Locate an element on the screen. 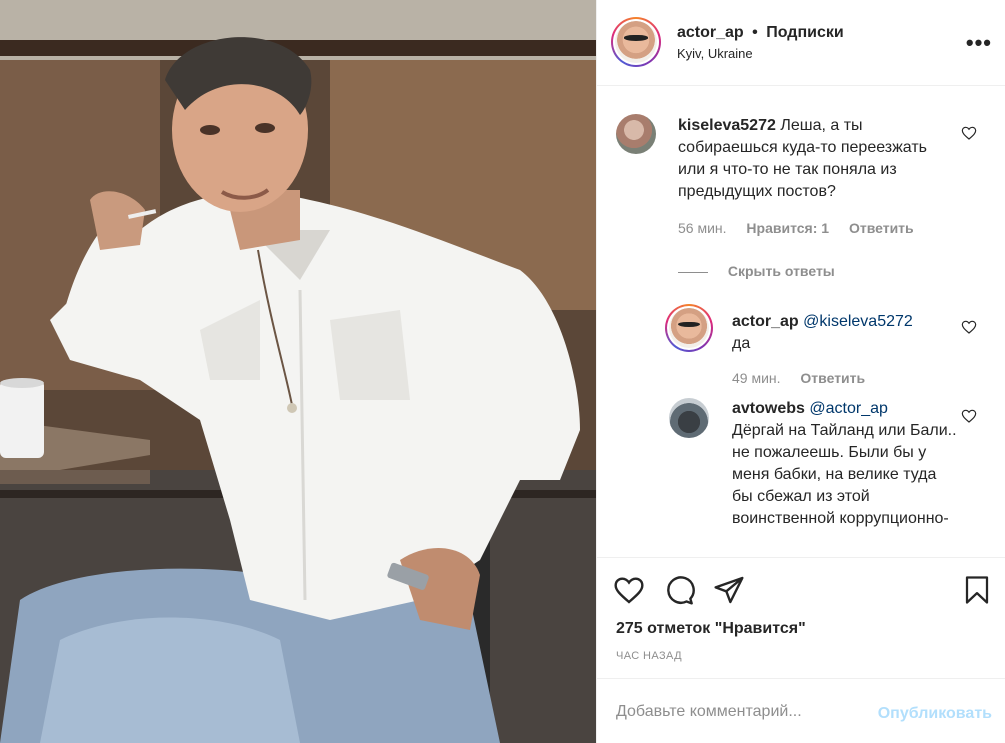 This screenshot has width=1005, height=743. heart-icon is located at coordinates (629, 590).